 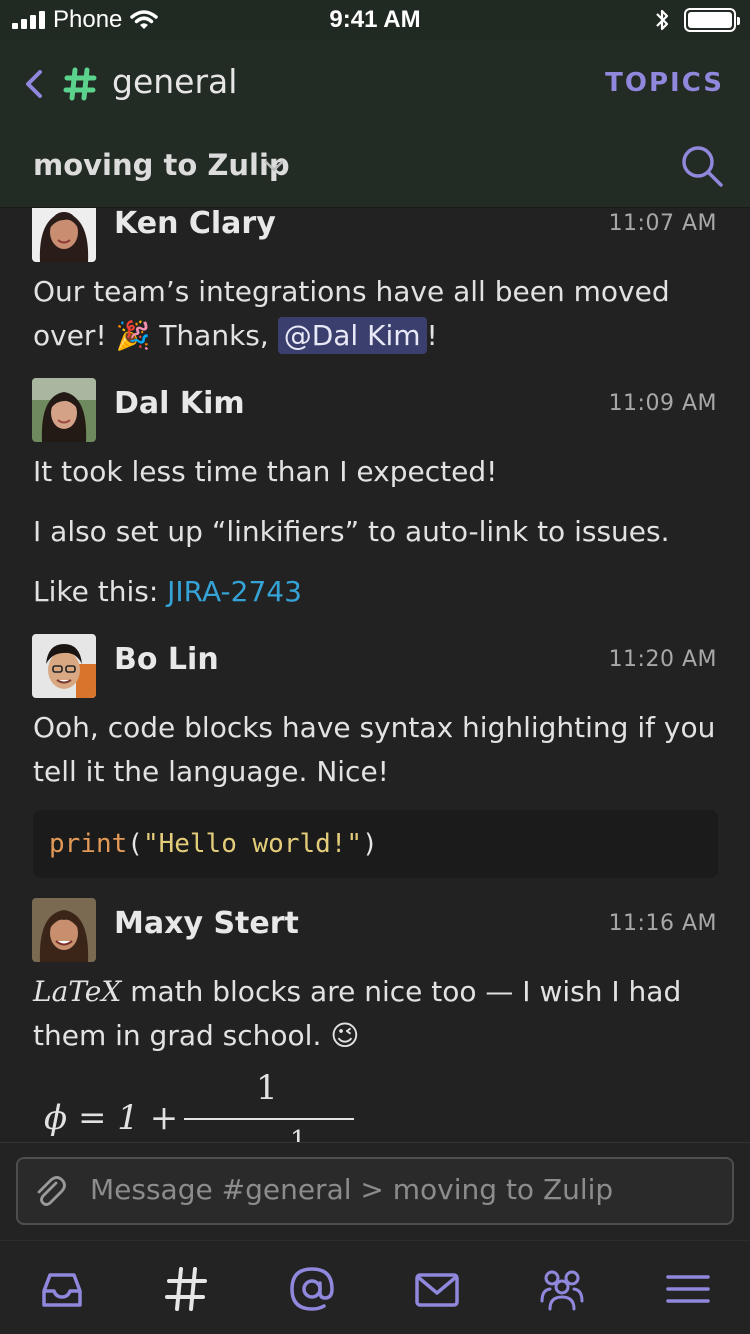 What do you see at coordinates (377, 236) in the screenshot?
I see `message-header: Ken Clary 11:07 AM` at bounding box center [377, 236].